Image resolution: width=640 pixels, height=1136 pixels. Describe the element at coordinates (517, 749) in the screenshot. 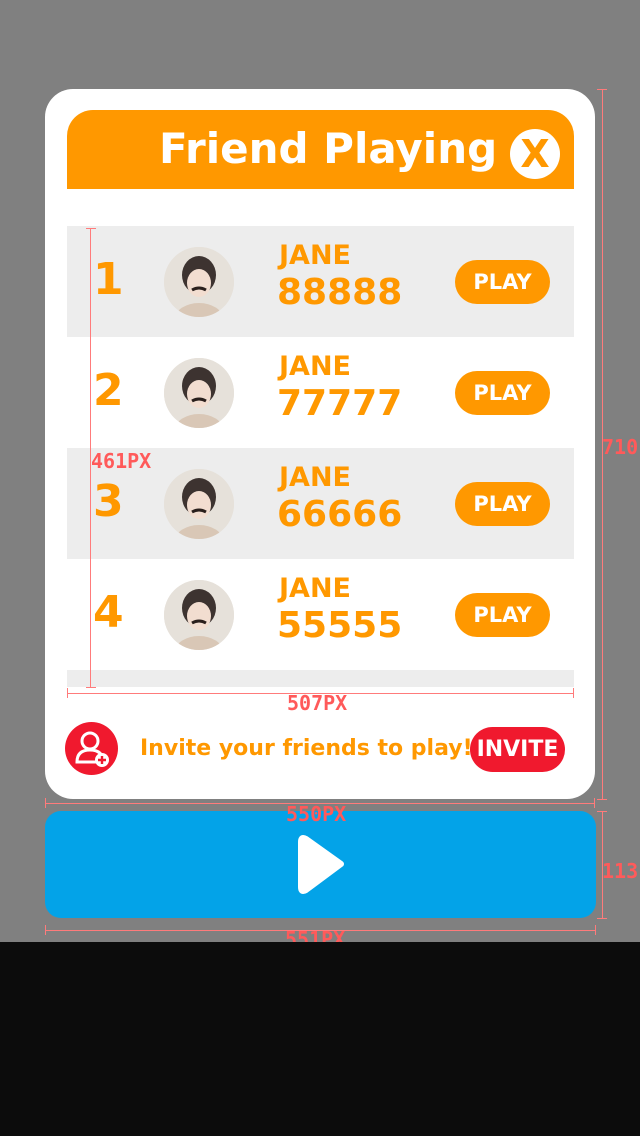

I see `invite-button: INVITE` at that location.